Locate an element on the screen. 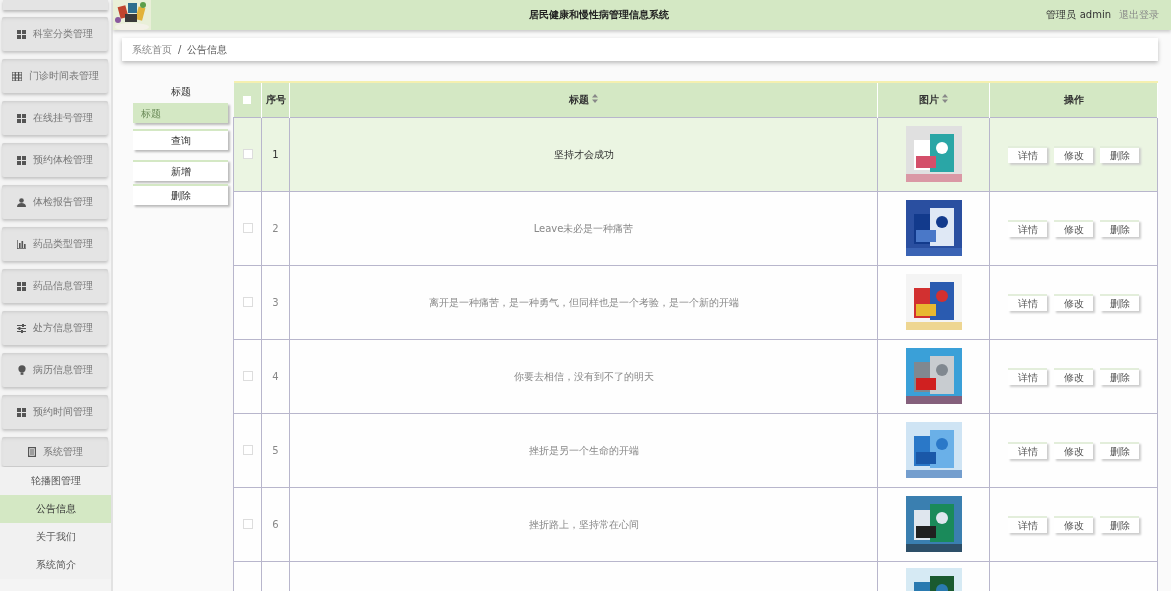 This screenshot has width=1171, height=591. menu-label: 门诊时间表管理 is located at coordinates (63, 76).